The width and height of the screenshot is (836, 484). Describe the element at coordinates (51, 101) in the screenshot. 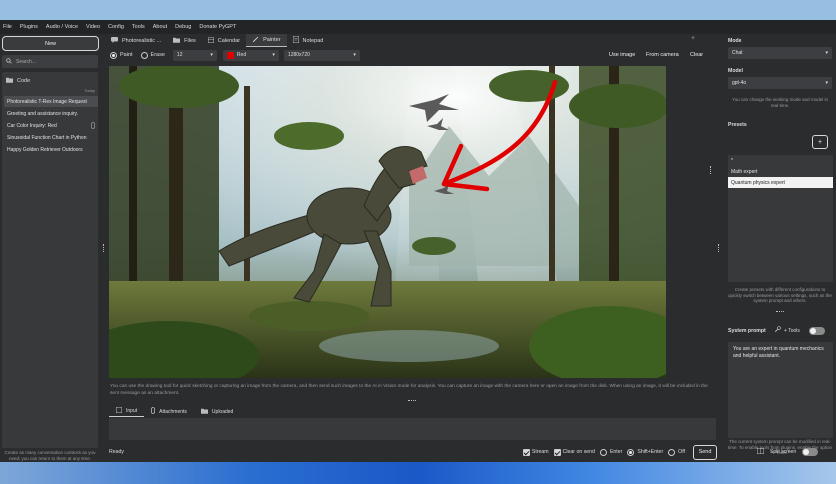

I see `conversation-item: Photorealistic T-Rex Image Request` at that location.